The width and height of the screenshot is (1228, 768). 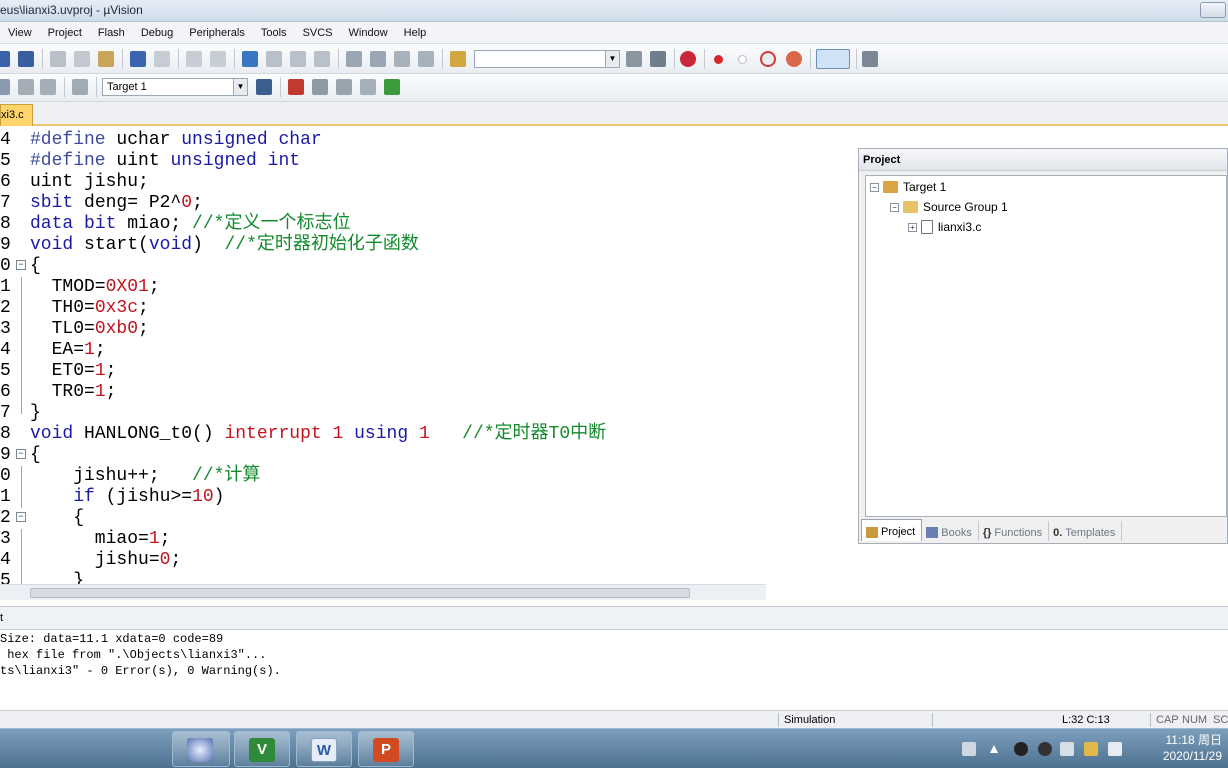 I want to click on find-combo: ▼, so click(x=547, y=59).